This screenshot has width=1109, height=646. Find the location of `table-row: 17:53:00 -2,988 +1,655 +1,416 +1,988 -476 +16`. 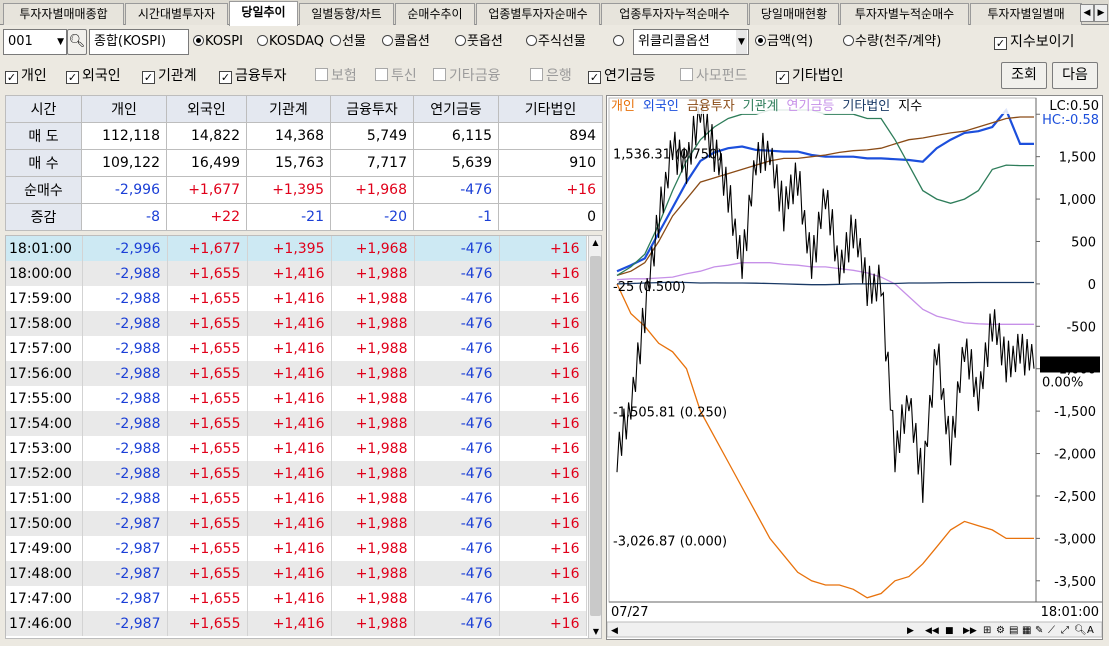

table-row: 17:53:00 -2,988 +1,655 +1,416 +1,988 -476 +16 is located at coordinates (296, 448).